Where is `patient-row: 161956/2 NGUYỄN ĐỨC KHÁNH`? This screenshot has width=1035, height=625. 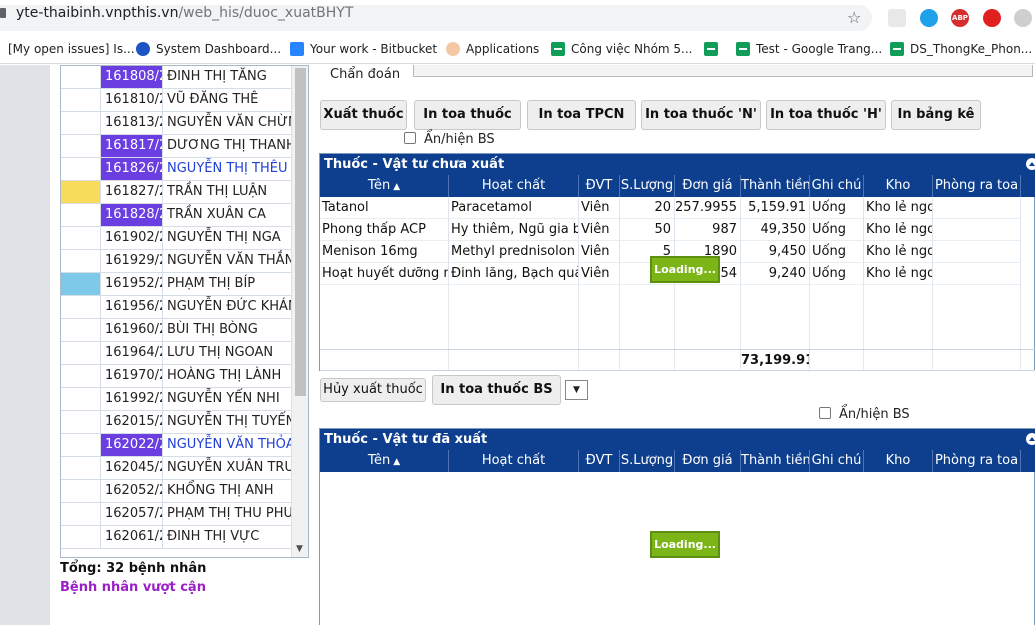 patient-row: 161956/2 NGUYỄN ĐỨC KHÁNH is located at coordinates (176, 307).